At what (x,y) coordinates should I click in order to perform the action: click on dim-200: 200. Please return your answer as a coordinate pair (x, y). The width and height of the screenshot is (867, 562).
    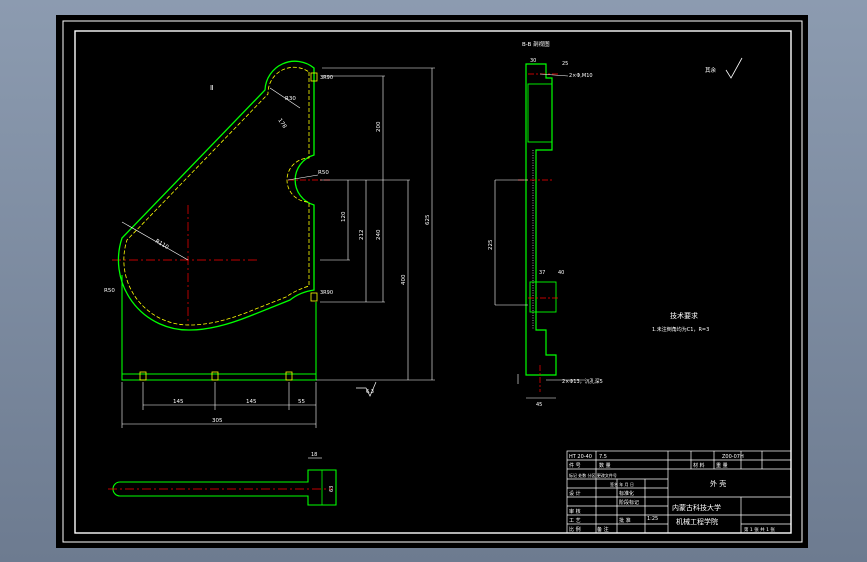
    Looking at the image, I should click on (379, 126).